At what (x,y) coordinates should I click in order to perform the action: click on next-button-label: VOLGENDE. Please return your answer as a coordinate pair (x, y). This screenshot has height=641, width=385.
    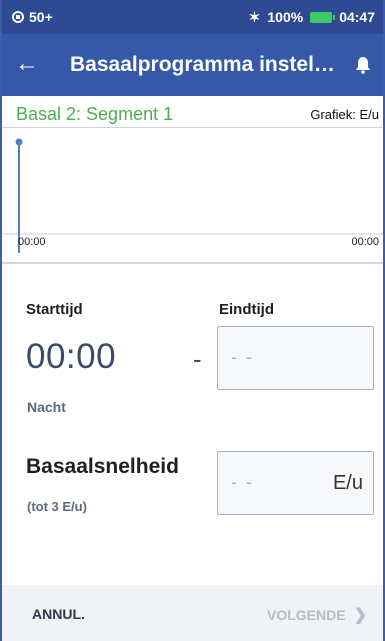
    Looking at the image, I should click on (306, 615).